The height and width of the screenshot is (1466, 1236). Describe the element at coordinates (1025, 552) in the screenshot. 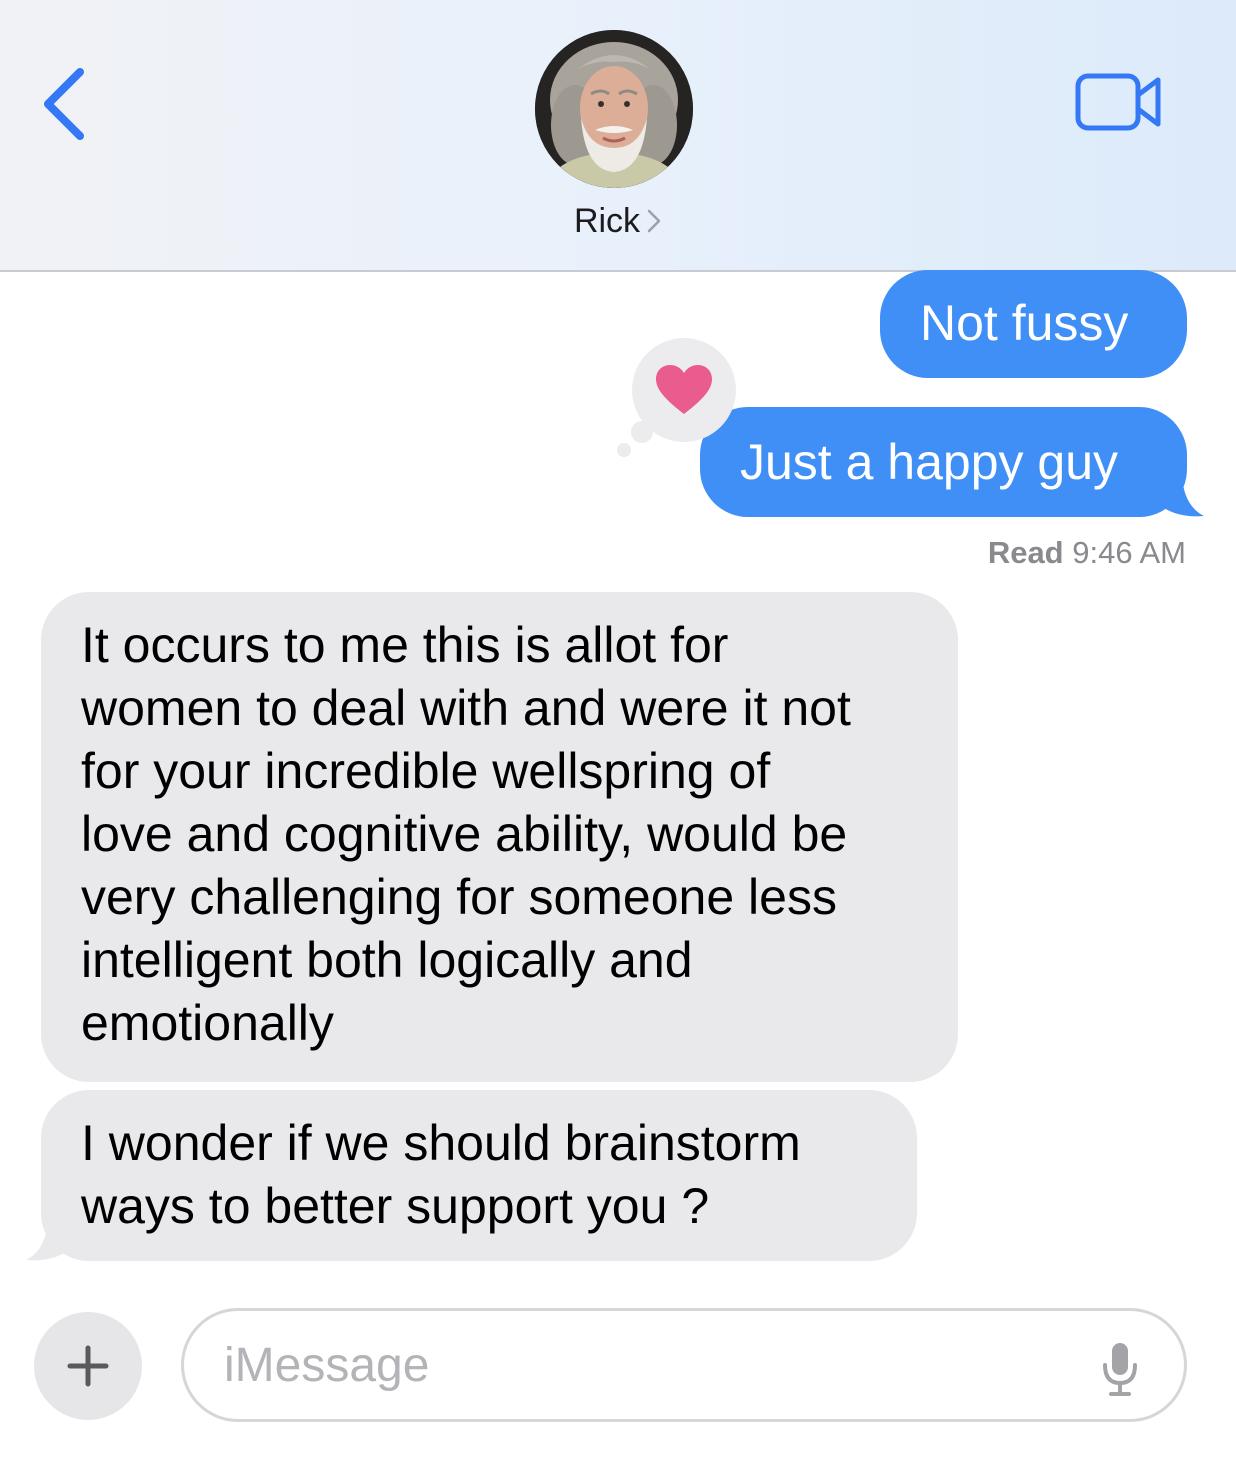

I see `read-receipt-label: Read` at that location.